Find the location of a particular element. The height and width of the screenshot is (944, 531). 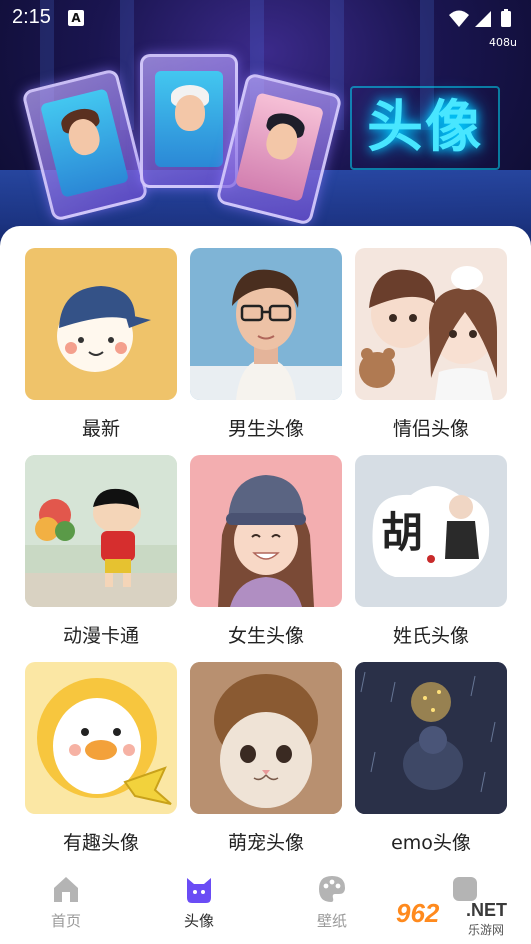

category-label: 情侣头像 is located at coordinates (430, 429).